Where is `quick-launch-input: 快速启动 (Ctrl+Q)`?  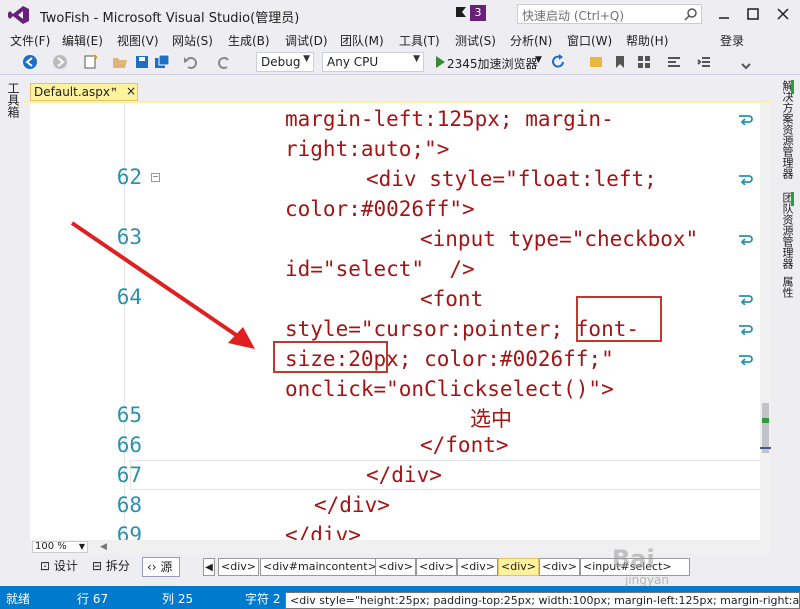 quick-launch-input: 快速启动 (Ctrl+Q) is located at coordinates (609, 14).